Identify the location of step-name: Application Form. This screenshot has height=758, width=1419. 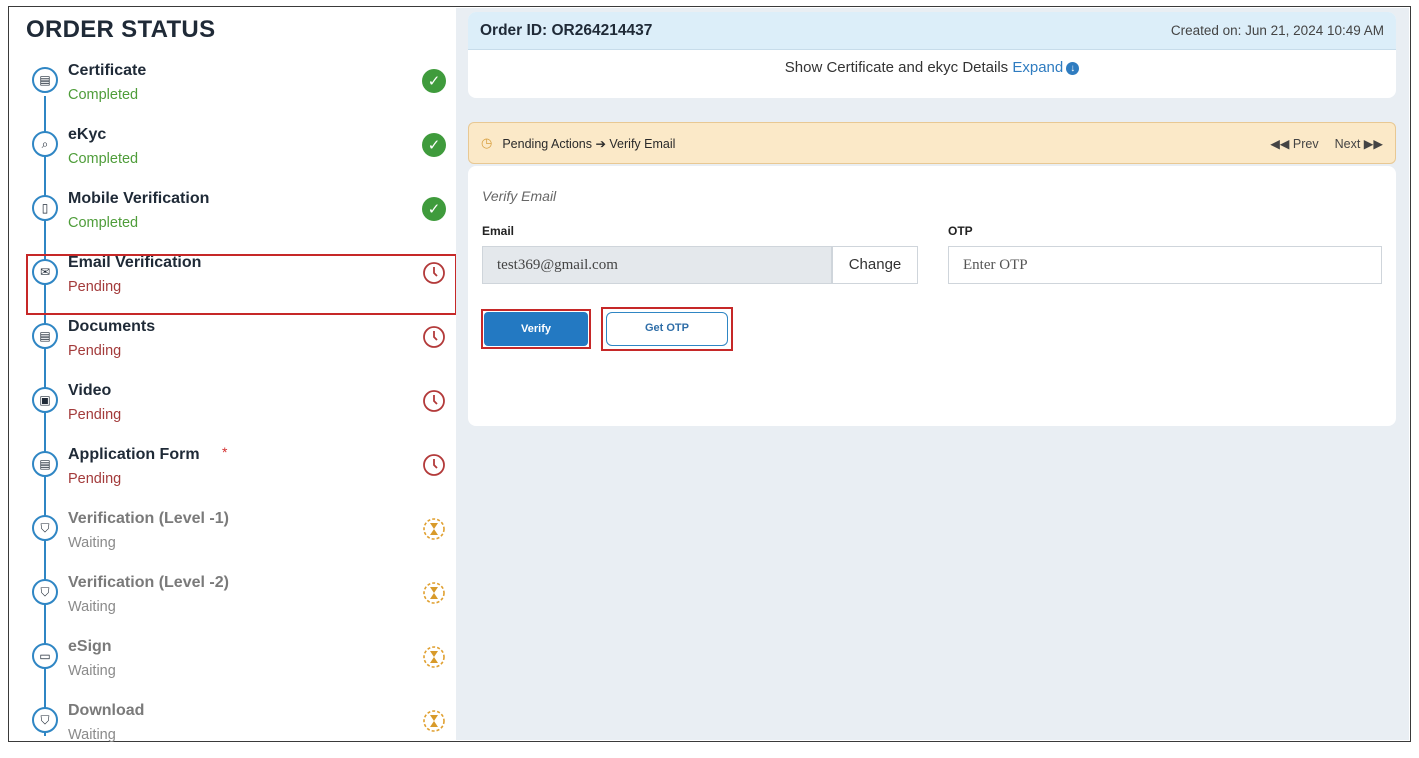
(134, 454).